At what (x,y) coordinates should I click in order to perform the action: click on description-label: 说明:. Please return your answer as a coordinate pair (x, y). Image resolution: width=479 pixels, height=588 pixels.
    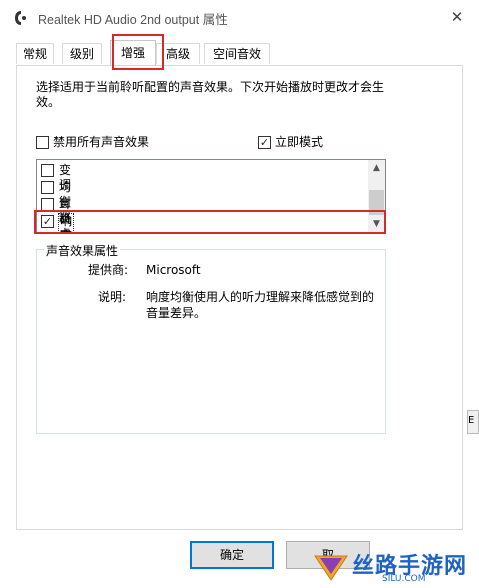
    Looking at the image, I should click on (112, 297).